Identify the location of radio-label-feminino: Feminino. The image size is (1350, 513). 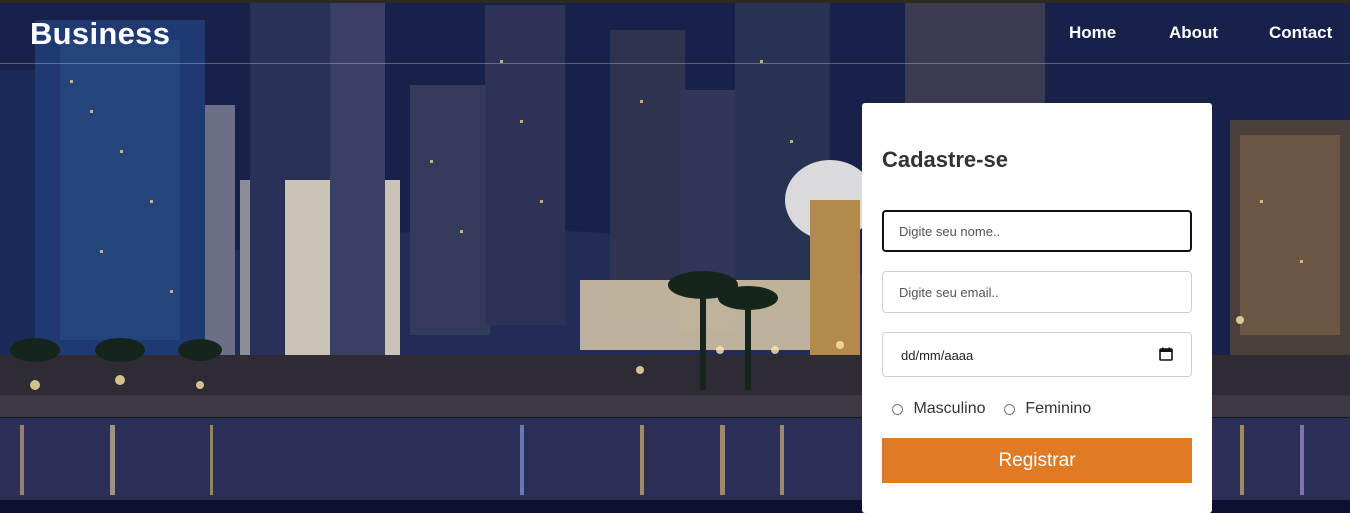
(1058, 408).